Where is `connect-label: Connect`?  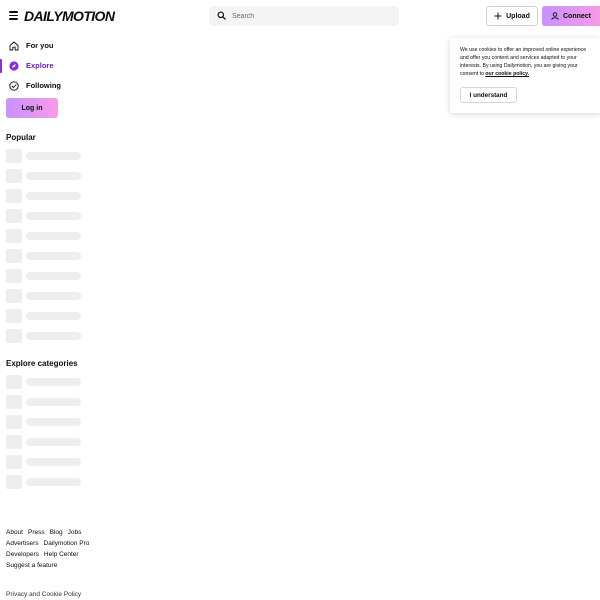
connect-label: Connect is located at coordinates (577, 16).